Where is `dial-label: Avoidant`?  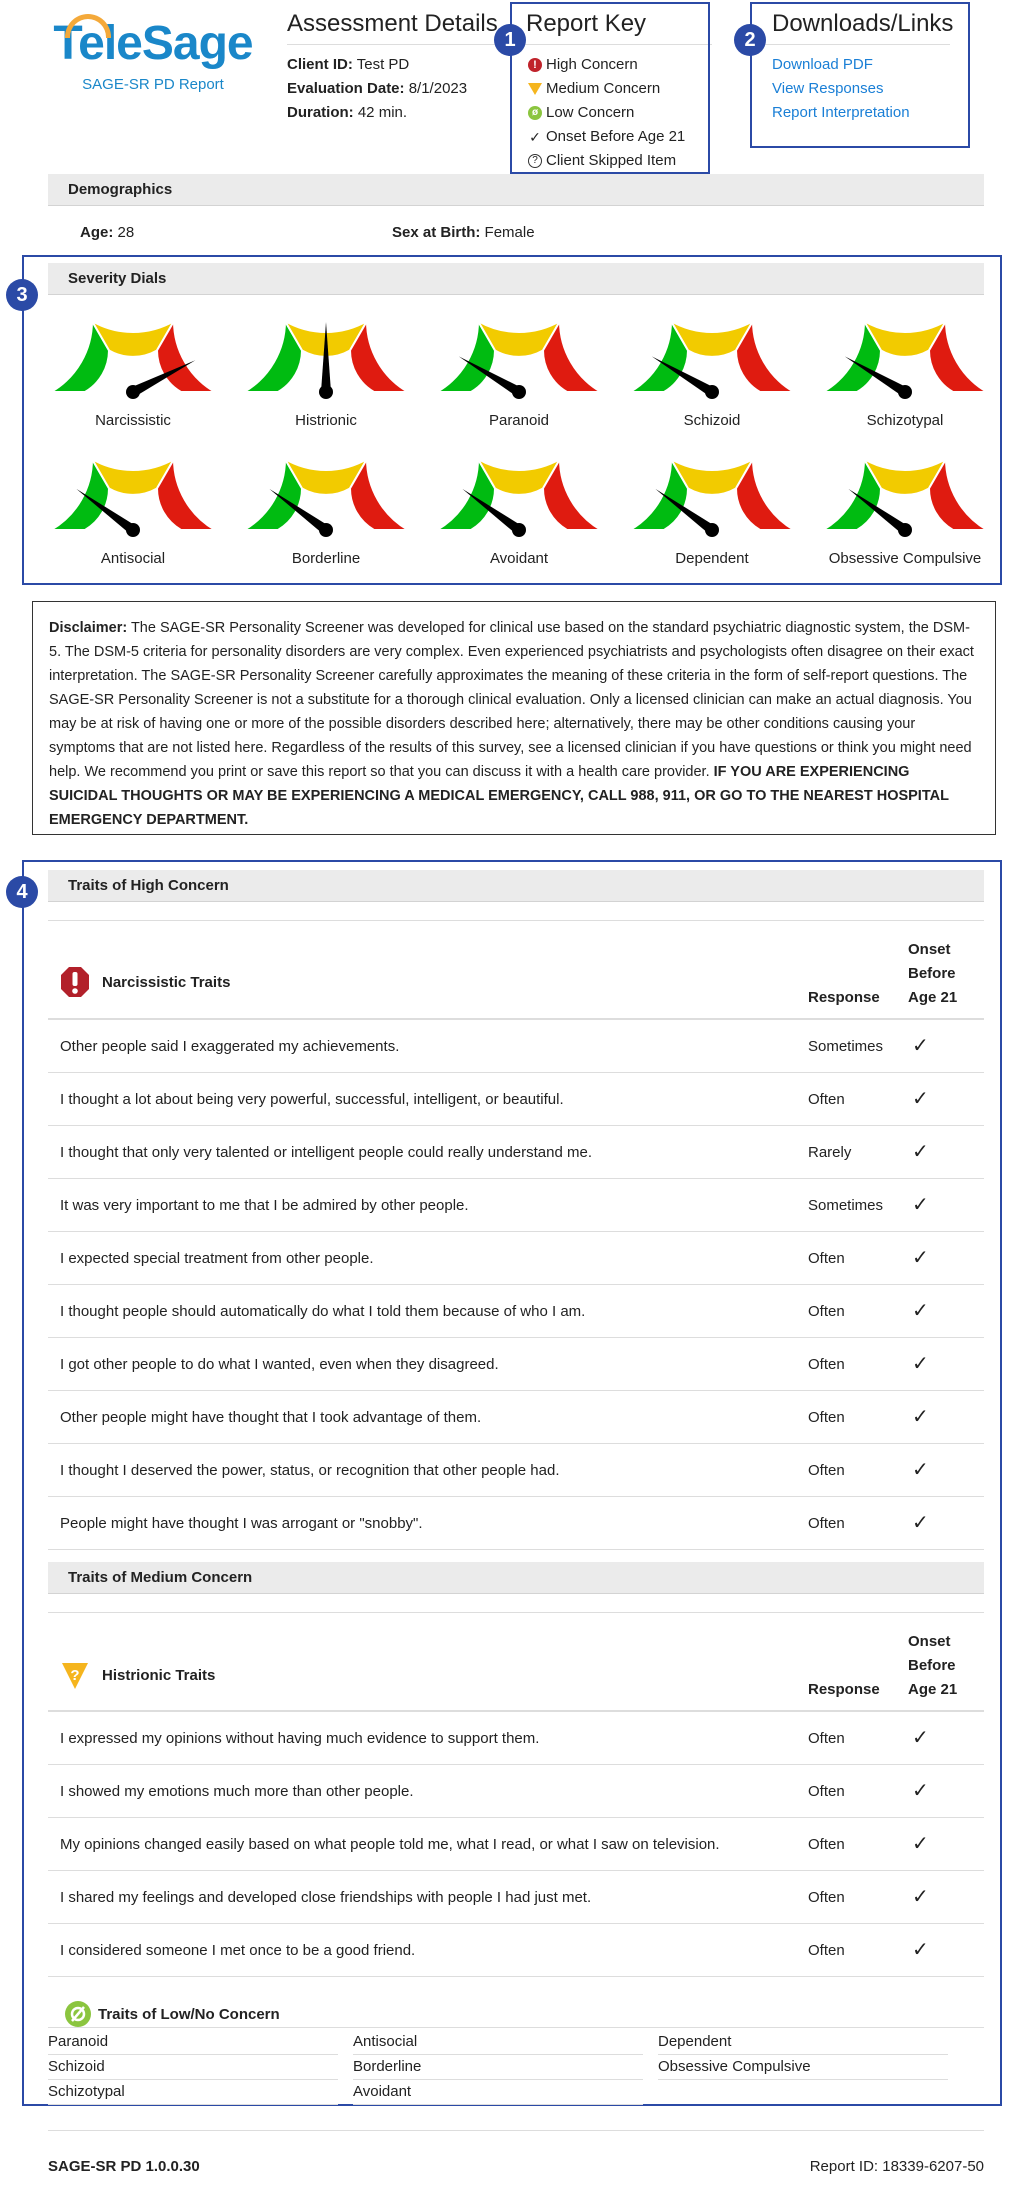 dial-label: Avoidant is located at coordinates (519, 558).